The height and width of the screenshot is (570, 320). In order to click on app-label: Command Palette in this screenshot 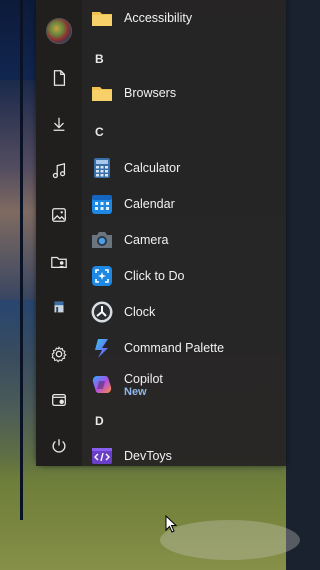, I will do `click(174, 348)`.